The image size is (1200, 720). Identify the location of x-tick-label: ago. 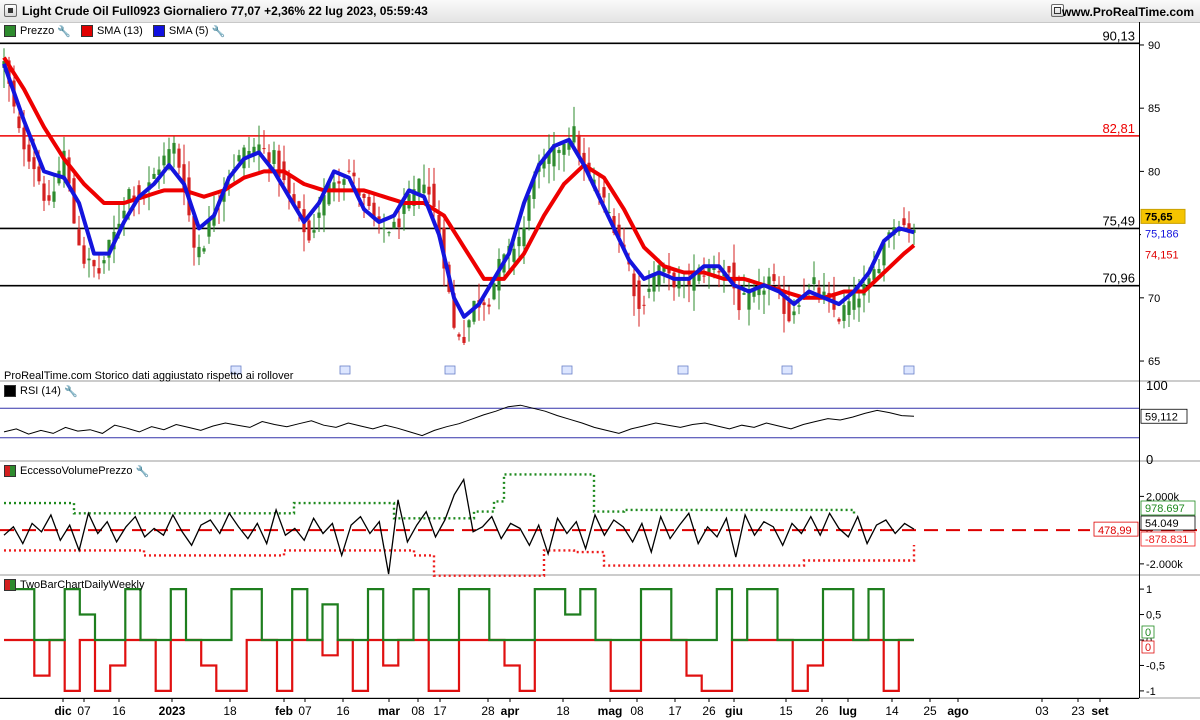
(957, 711).